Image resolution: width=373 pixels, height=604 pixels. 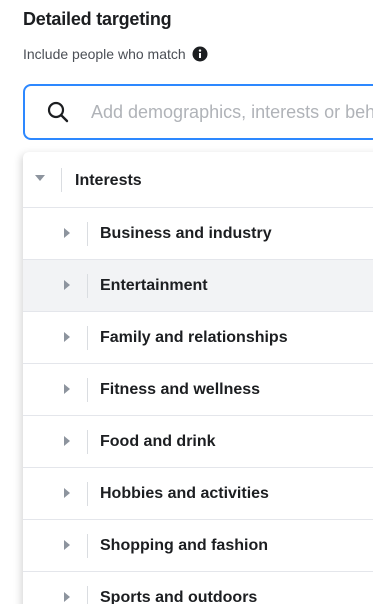 What do you see at coordinates (198, 180) in the screenshot?
I see `tree-header-row: Interests` at bounding box center [198, 180].